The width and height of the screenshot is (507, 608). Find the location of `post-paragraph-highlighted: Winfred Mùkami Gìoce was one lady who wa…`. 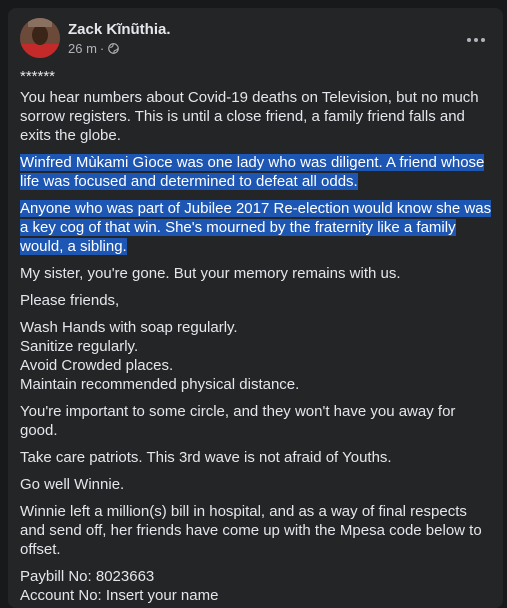

post-paragraph-highlighted: Winfred Mùkami Gìoce was one lady who wa… is located at coordinates (258, 172).